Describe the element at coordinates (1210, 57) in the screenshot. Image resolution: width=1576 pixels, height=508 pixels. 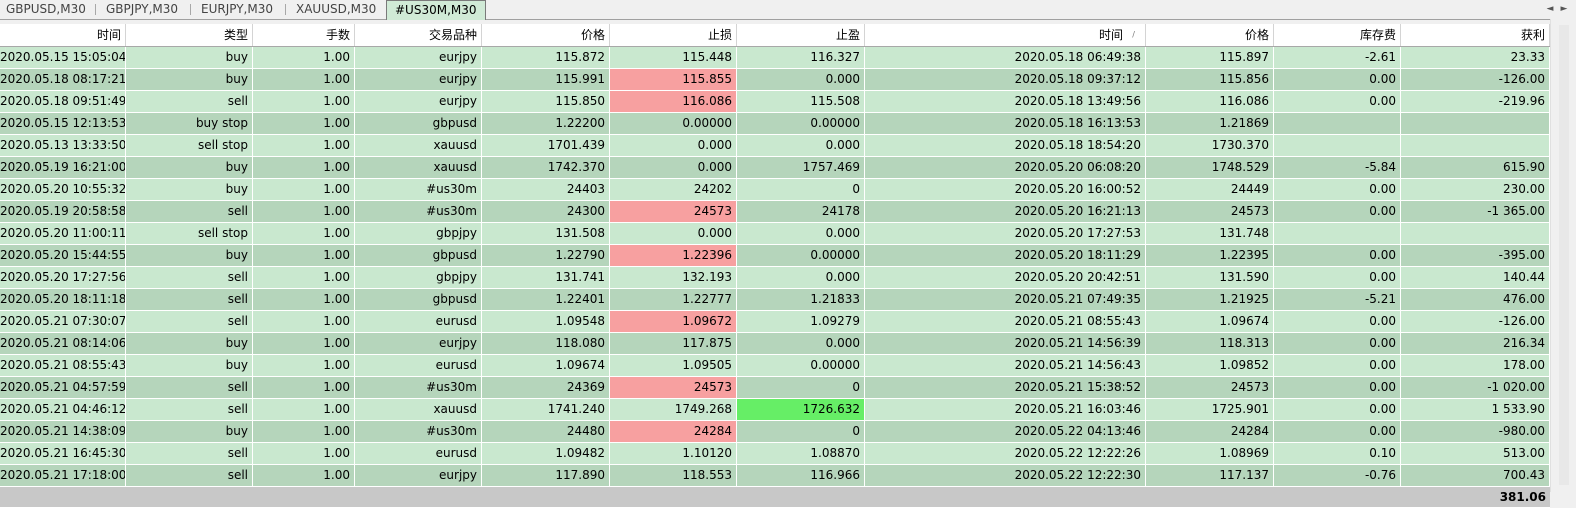
I see `cell-close-price: 115.897` at that location.